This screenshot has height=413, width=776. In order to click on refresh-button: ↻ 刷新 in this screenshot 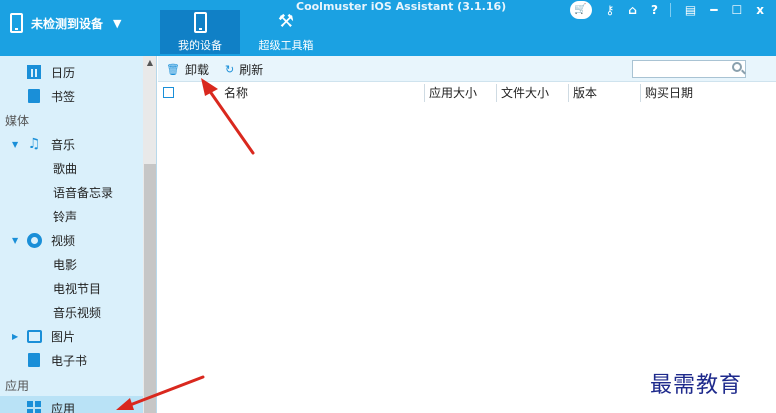, I will do `click(244, 69)`.